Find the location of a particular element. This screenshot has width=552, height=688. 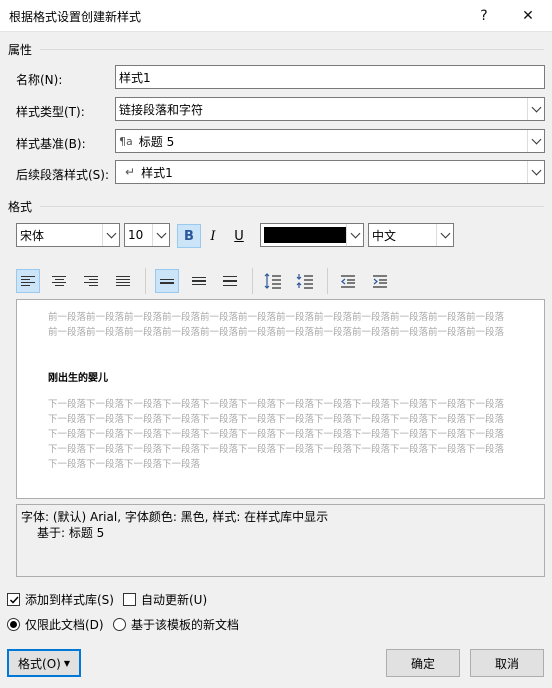

align-right-icon is located at coordinates (91, 281).